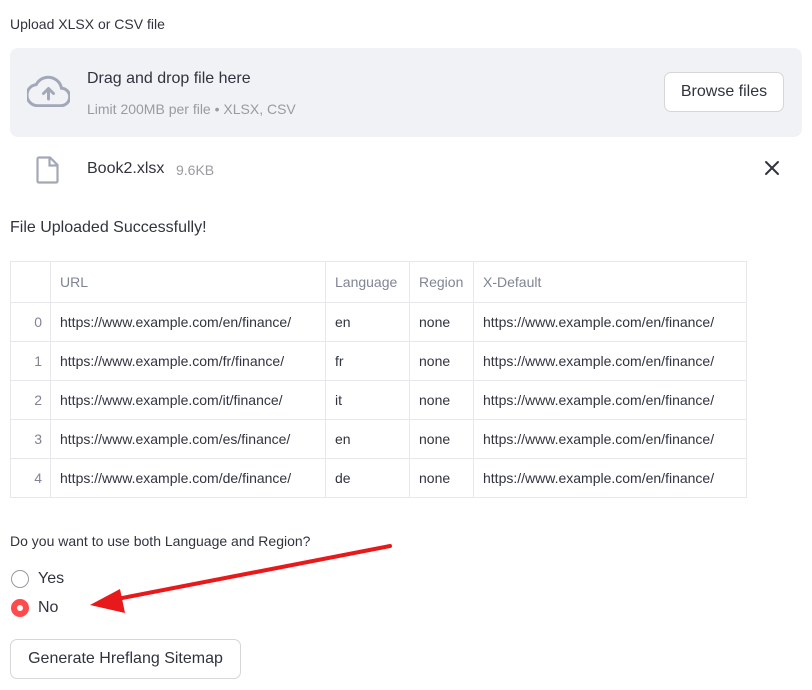  Describe the element at coordinates (126, 168) in the screenshot. I see `uploaded-file-name: Book2.xlsx` at that location.